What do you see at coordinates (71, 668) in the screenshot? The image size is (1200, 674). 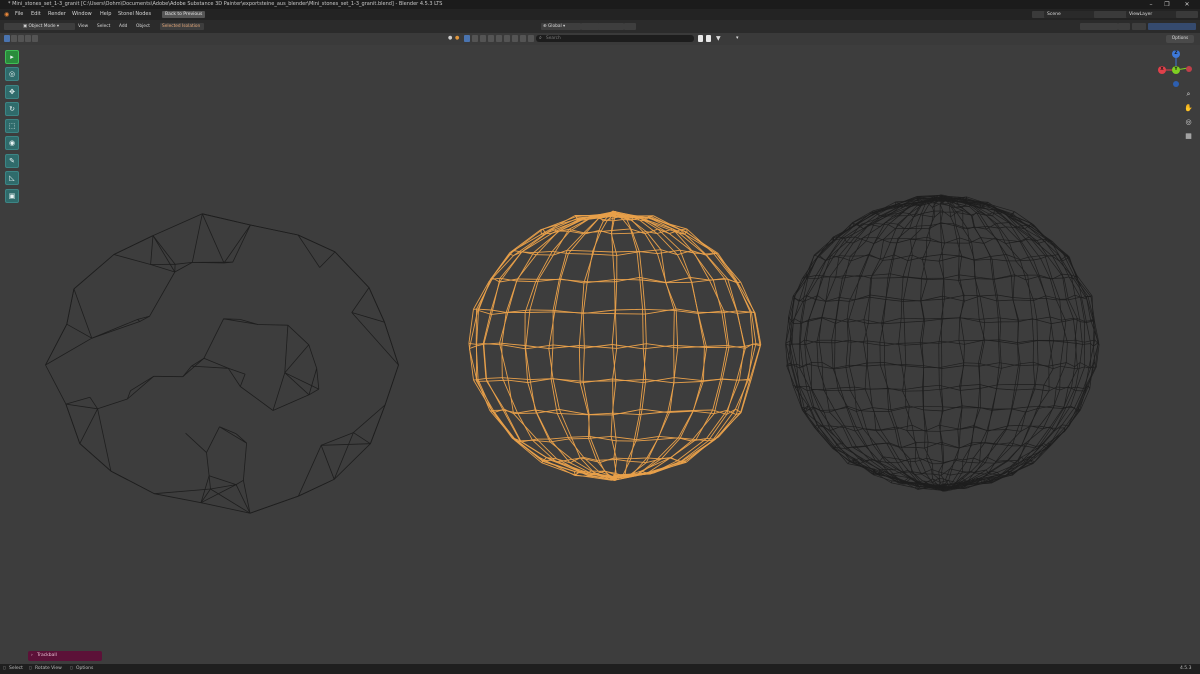 I see `mouse-right-icon: ▯` at bounding box center [71, 668].